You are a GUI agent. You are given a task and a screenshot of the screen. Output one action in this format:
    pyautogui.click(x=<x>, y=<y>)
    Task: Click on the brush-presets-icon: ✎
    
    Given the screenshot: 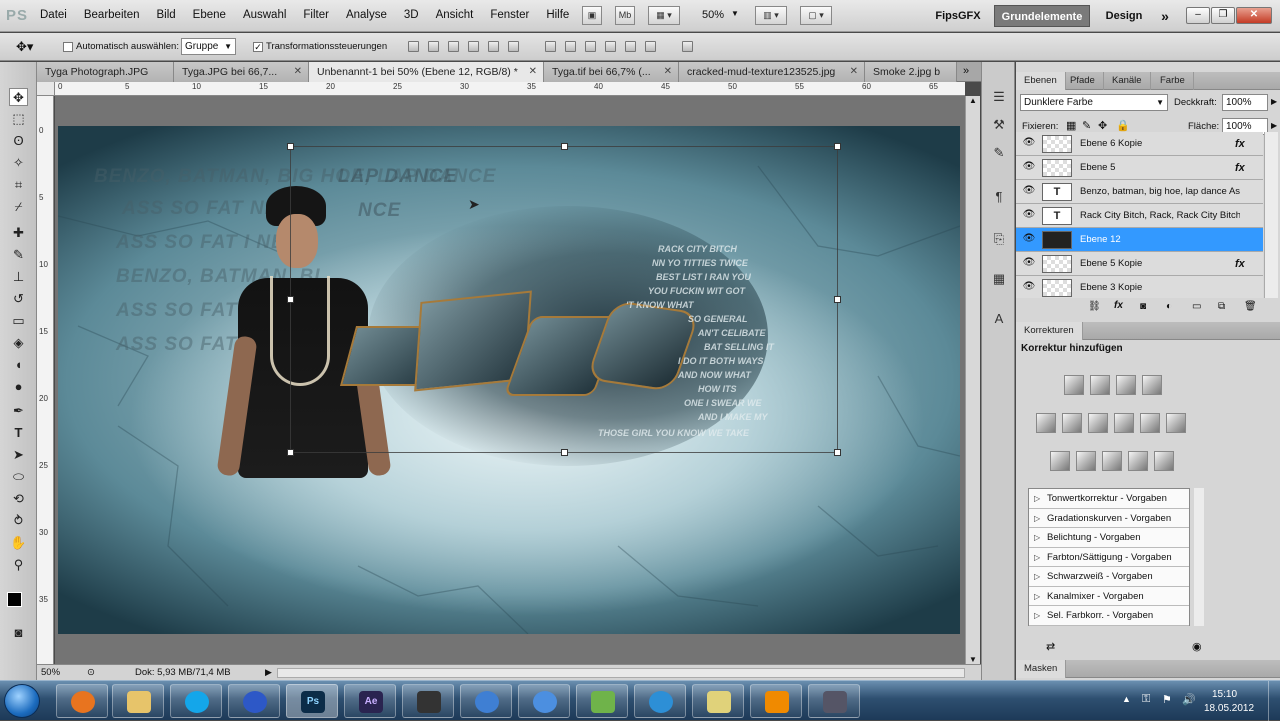 What is the action you would take?
    pyautogui.click(x=999, y=153)
    